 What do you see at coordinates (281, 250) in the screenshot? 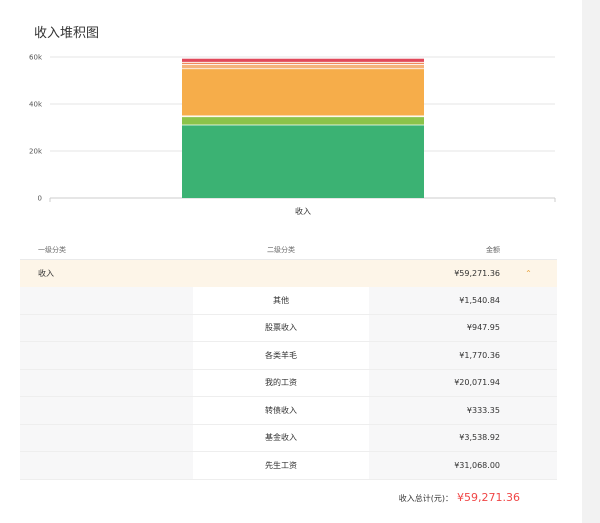
I see `header-level2: 二级分类` at bounding box center [281, 250].